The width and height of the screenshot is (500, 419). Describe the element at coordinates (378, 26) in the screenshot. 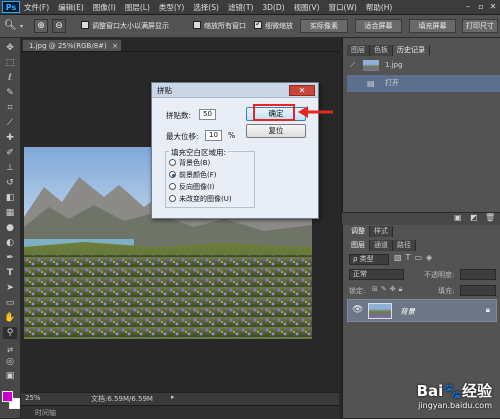

I see `fit-screen-button: 适合屏幕` at that location.